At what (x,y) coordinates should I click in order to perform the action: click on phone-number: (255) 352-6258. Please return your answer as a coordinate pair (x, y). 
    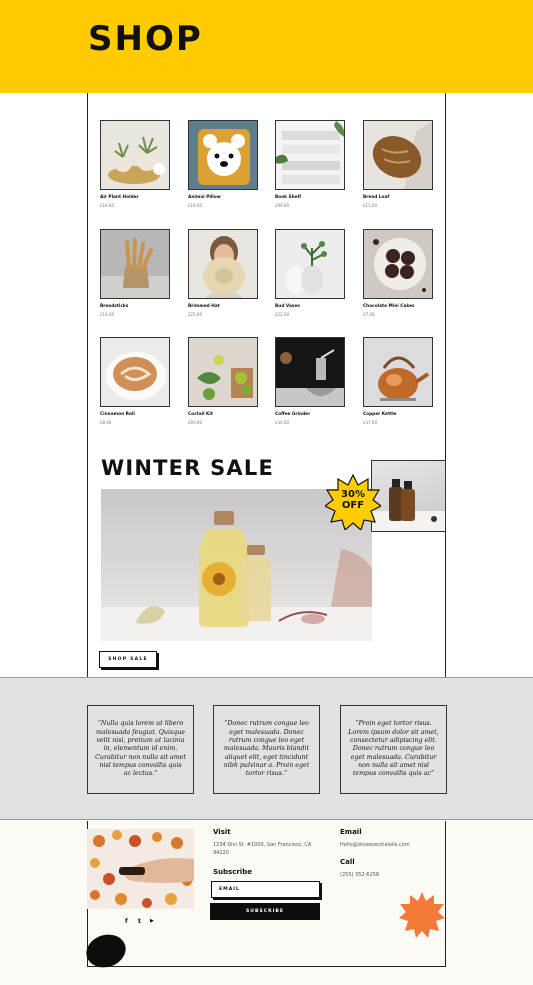
    Looking at the image, I should click on (359, 875).